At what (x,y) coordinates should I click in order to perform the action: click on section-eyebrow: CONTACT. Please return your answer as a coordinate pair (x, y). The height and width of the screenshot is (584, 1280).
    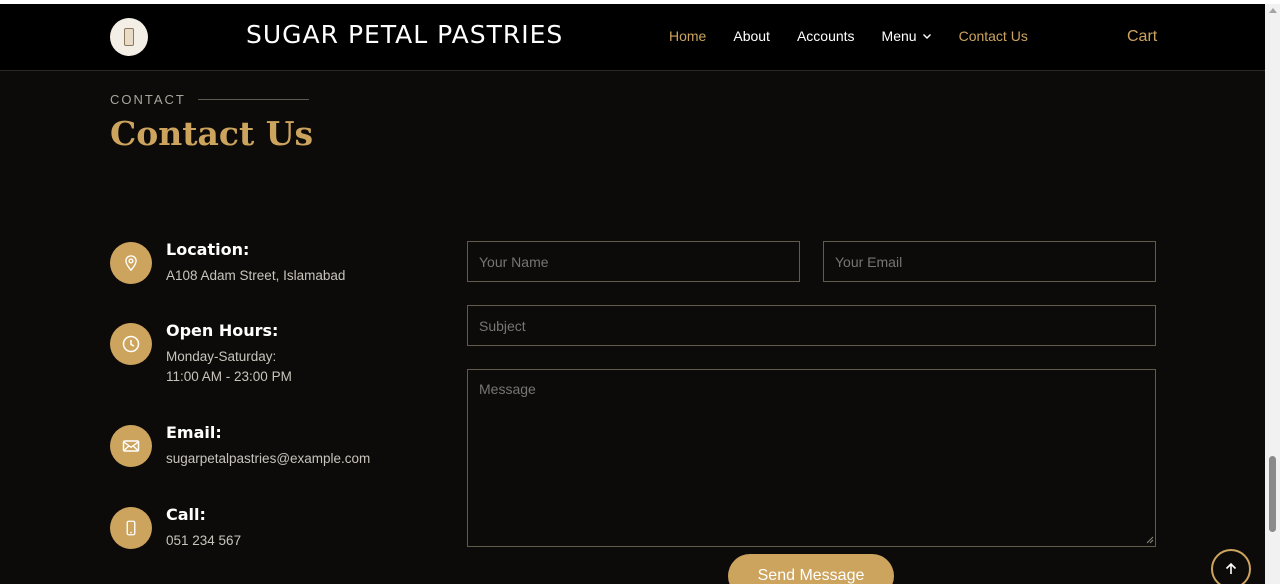
    Looking at the image, I should click on (148, 99).